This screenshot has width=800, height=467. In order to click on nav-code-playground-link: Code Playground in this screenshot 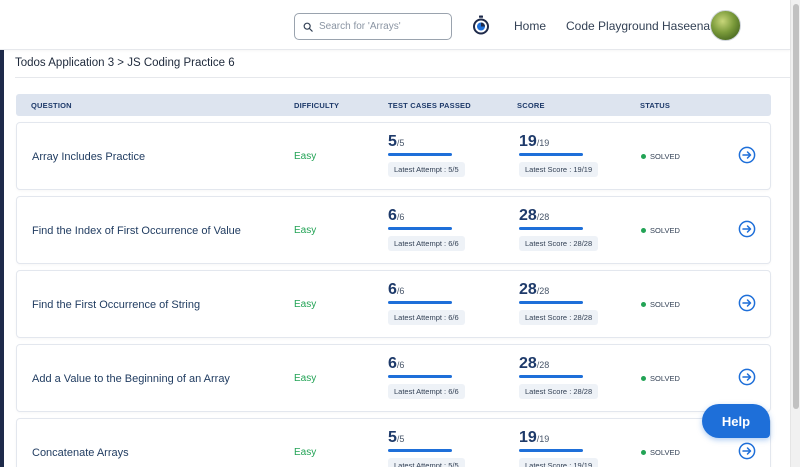, I will do `click(612, 26)`.